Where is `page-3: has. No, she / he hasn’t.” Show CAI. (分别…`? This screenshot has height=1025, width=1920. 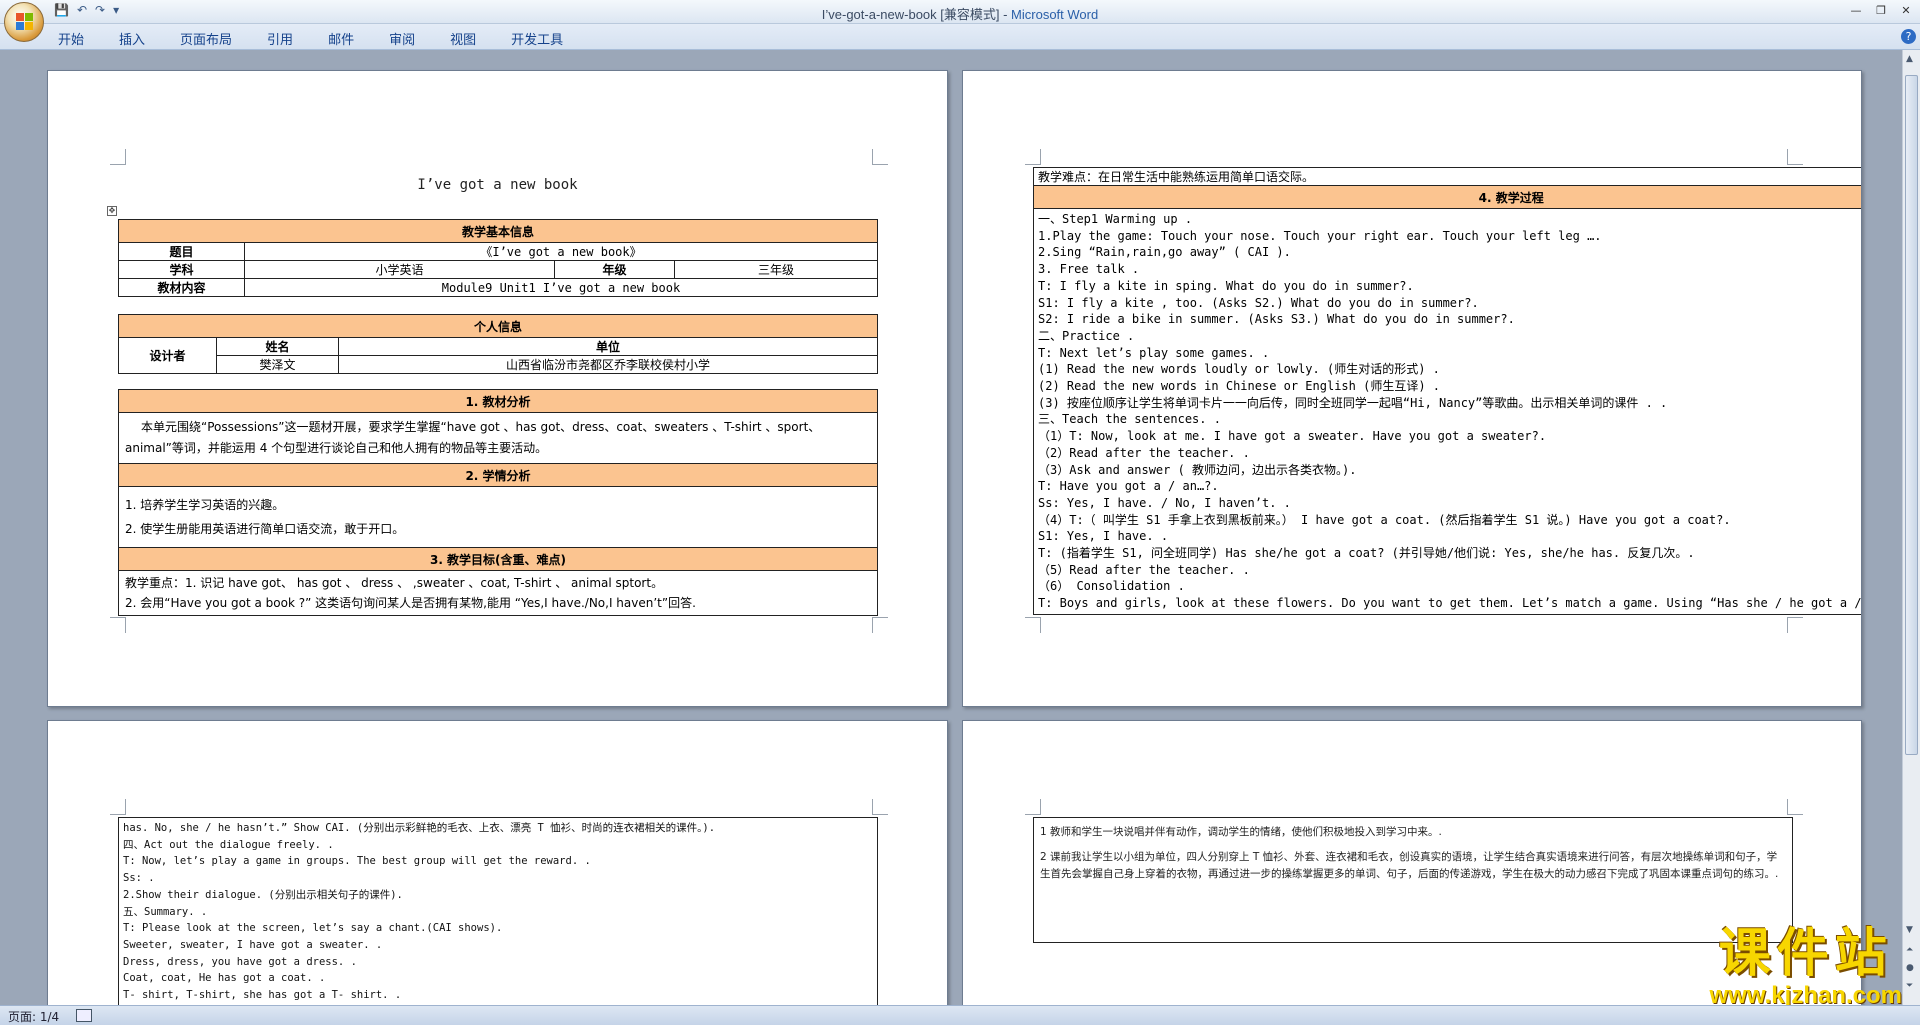 page-3: has. No, she / he hasn’t.” Show CAI. (分别… is located at coordinates (497, 862).